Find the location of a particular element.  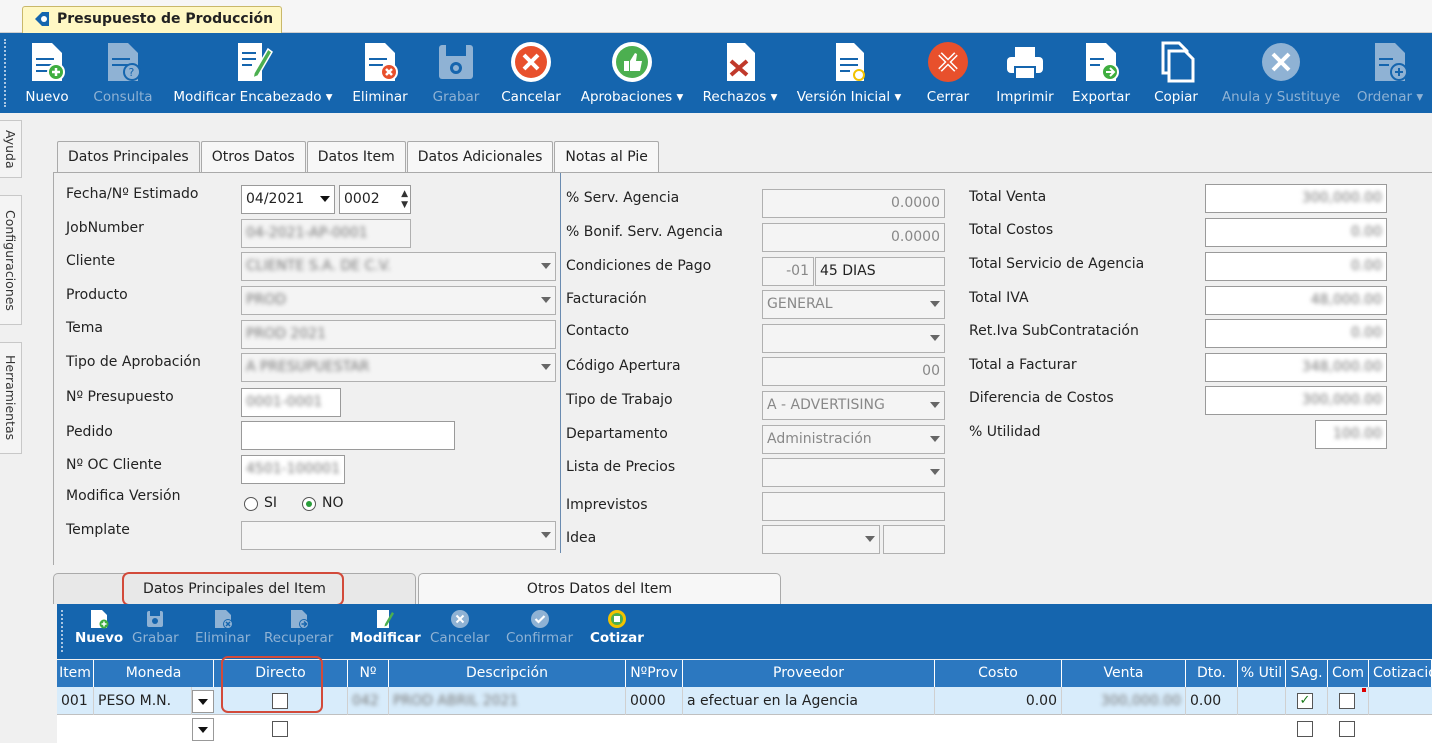

sidetab-herramientas: Herramientas is located at coordinates (11, 398).